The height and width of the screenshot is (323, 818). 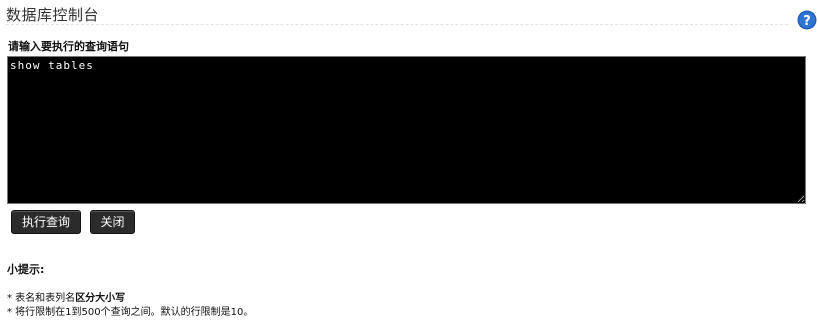 What do you see at coordinates (68, 46) in the screenshot?
I see `query-label: 请输入要执行的查询语句` at bounding box center [68, 46].